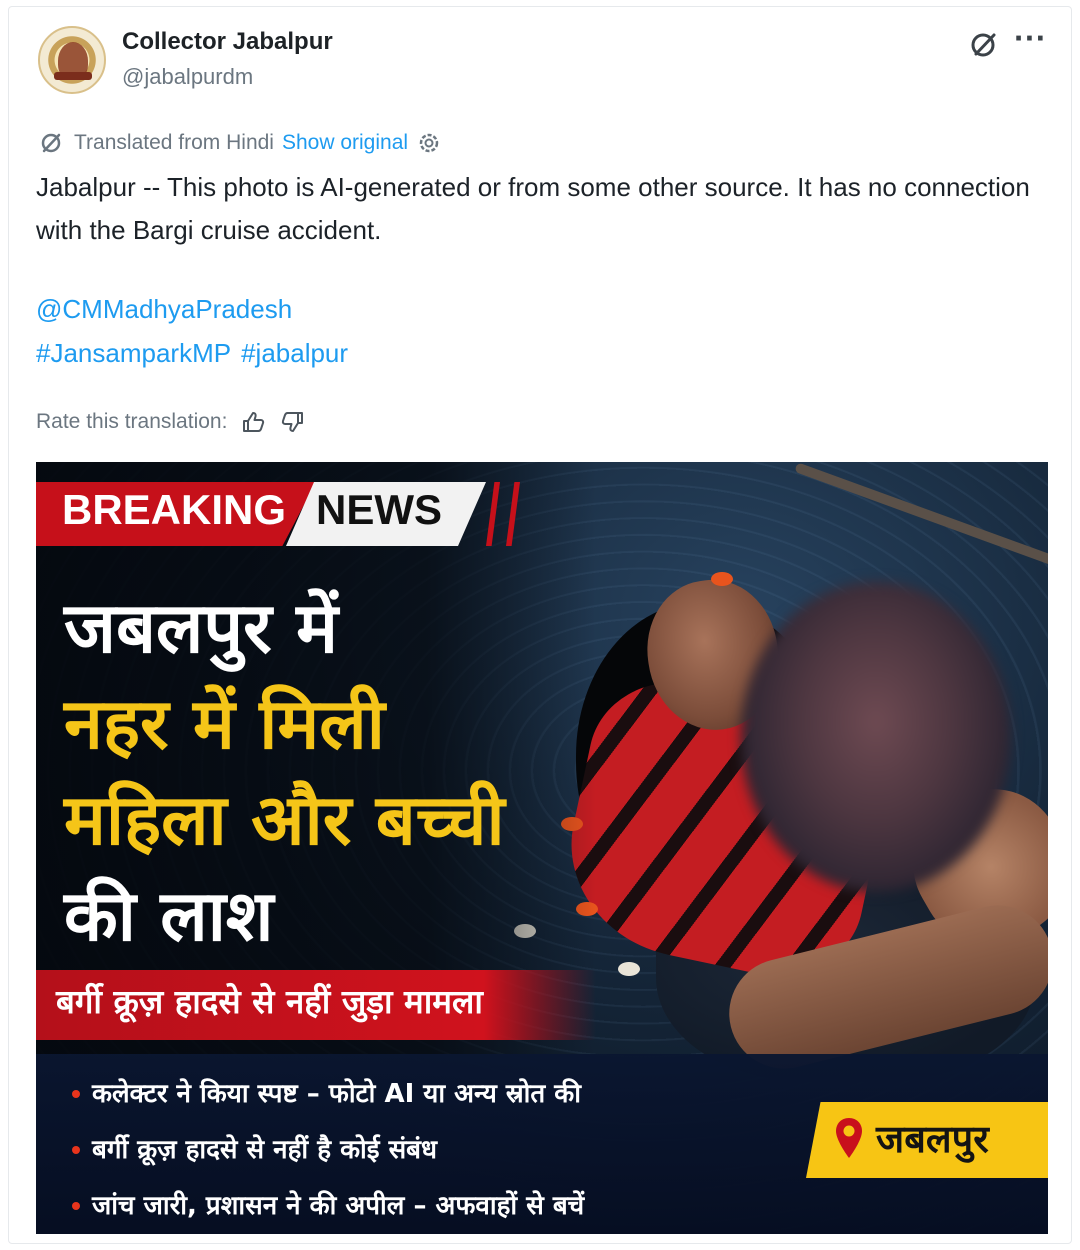 The width and height of the screenshot is (1080, 1250). What do you see at coordinates (201, 628) in the screenshot?
I see `headline-line: जबलपुर में` at bounding box center [201, 628].